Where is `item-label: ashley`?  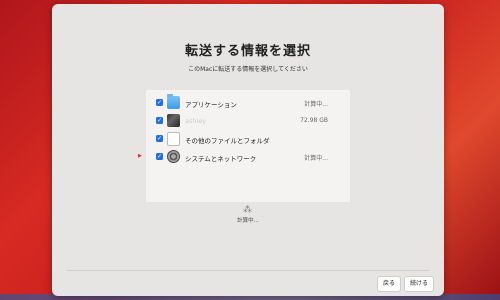 item-label: ashley is located at coordinates (196, 121).